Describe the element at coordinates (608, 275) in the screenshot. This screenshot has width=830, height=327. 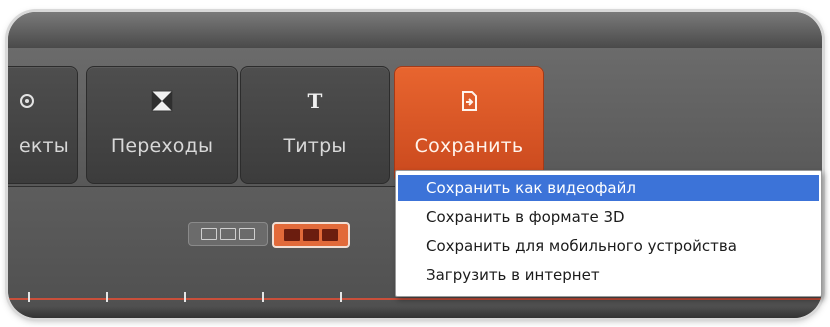
I see `menu-item-upload-internet: Загрузить в интернет` at that location.